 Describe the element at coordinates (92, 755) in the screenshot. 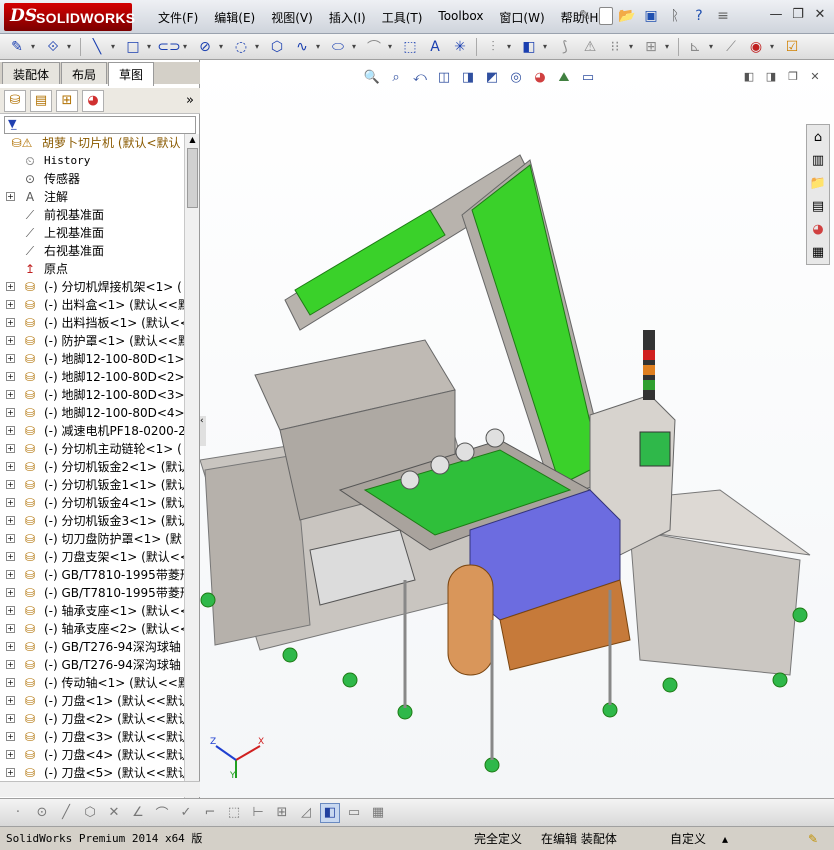

I see `tree-item: + ⛁ (-) 刀盘<4> (默认<<默认` at that location.